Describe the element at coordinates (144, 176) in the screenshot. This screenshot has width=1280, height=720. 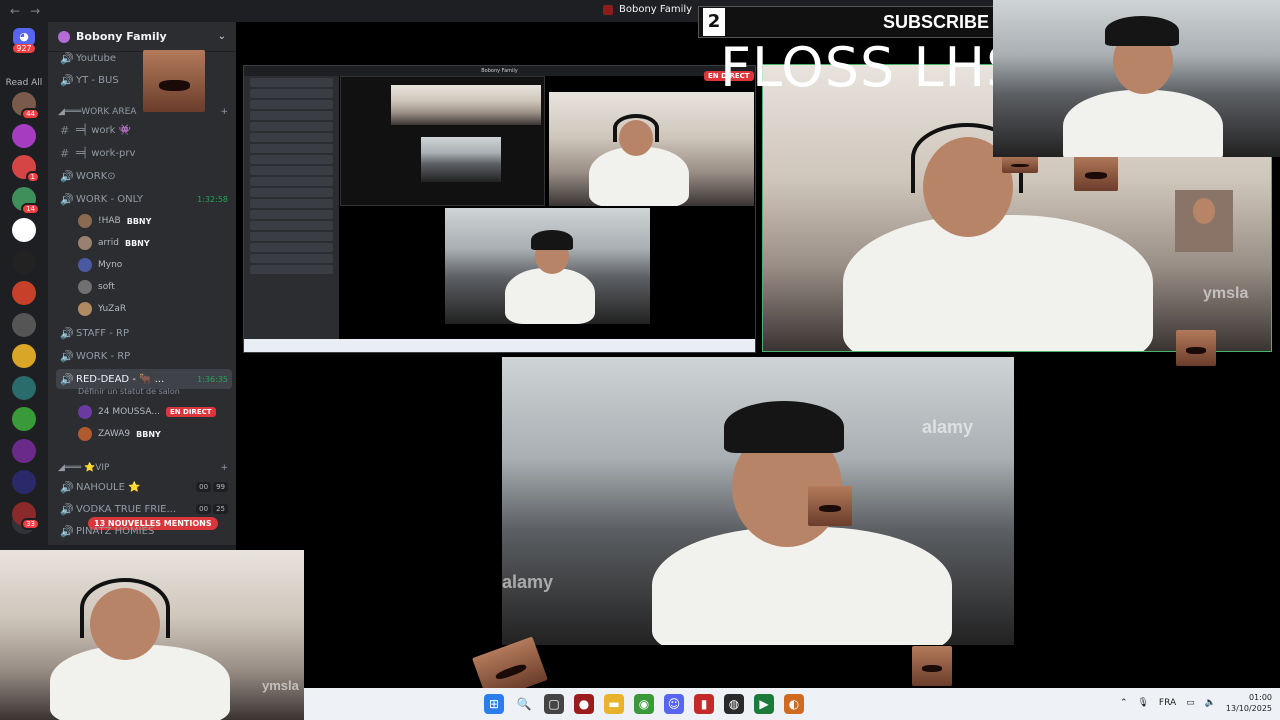
I see `channel-item: 🔊 WORK⊙` at that location.